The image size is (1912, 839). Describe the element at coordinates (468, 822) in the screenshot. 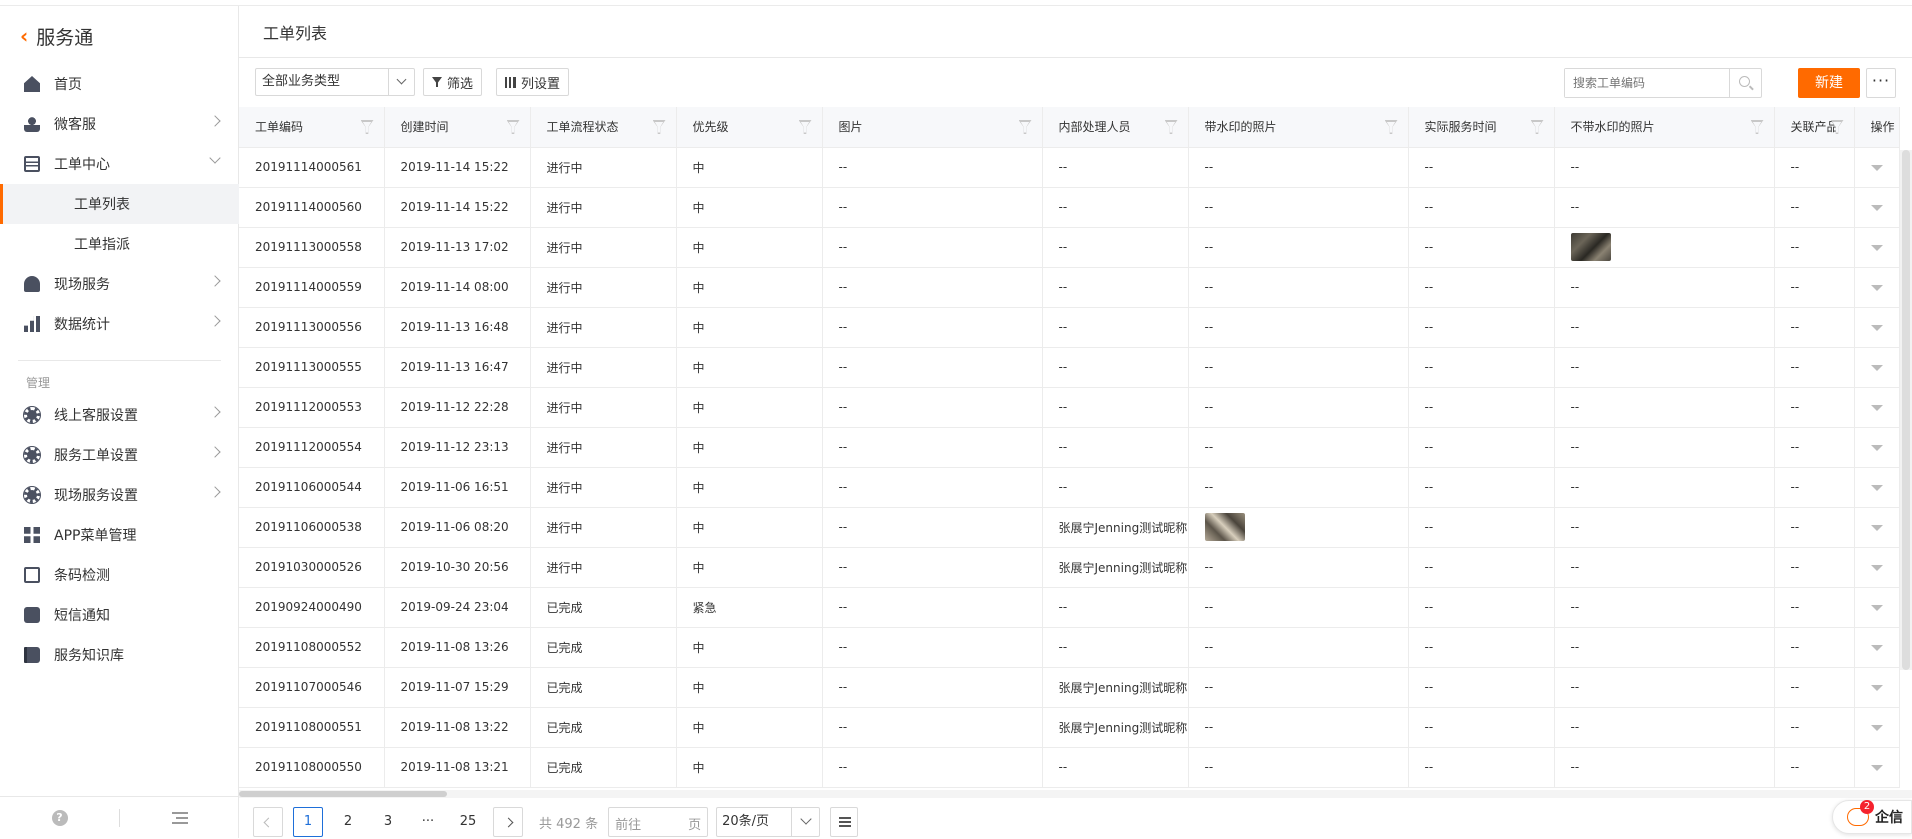

I see `page-25: 25` at that location.